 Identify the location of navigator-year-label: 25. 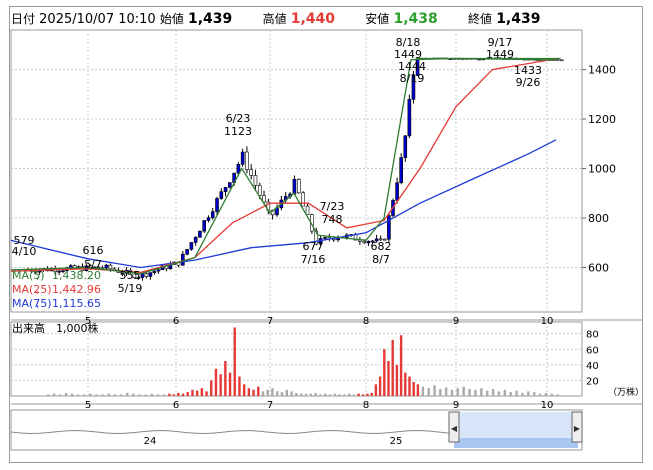
(396, 441).